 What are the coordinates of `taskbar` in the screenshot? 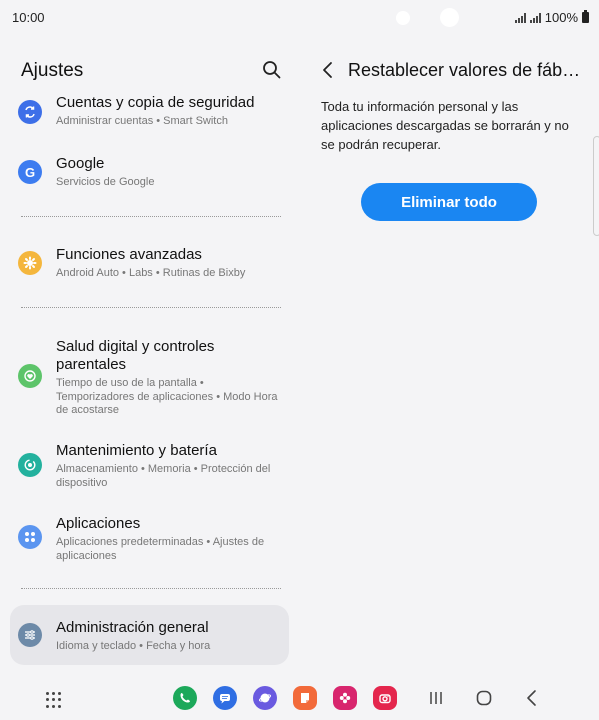 It's located at (299, 698).